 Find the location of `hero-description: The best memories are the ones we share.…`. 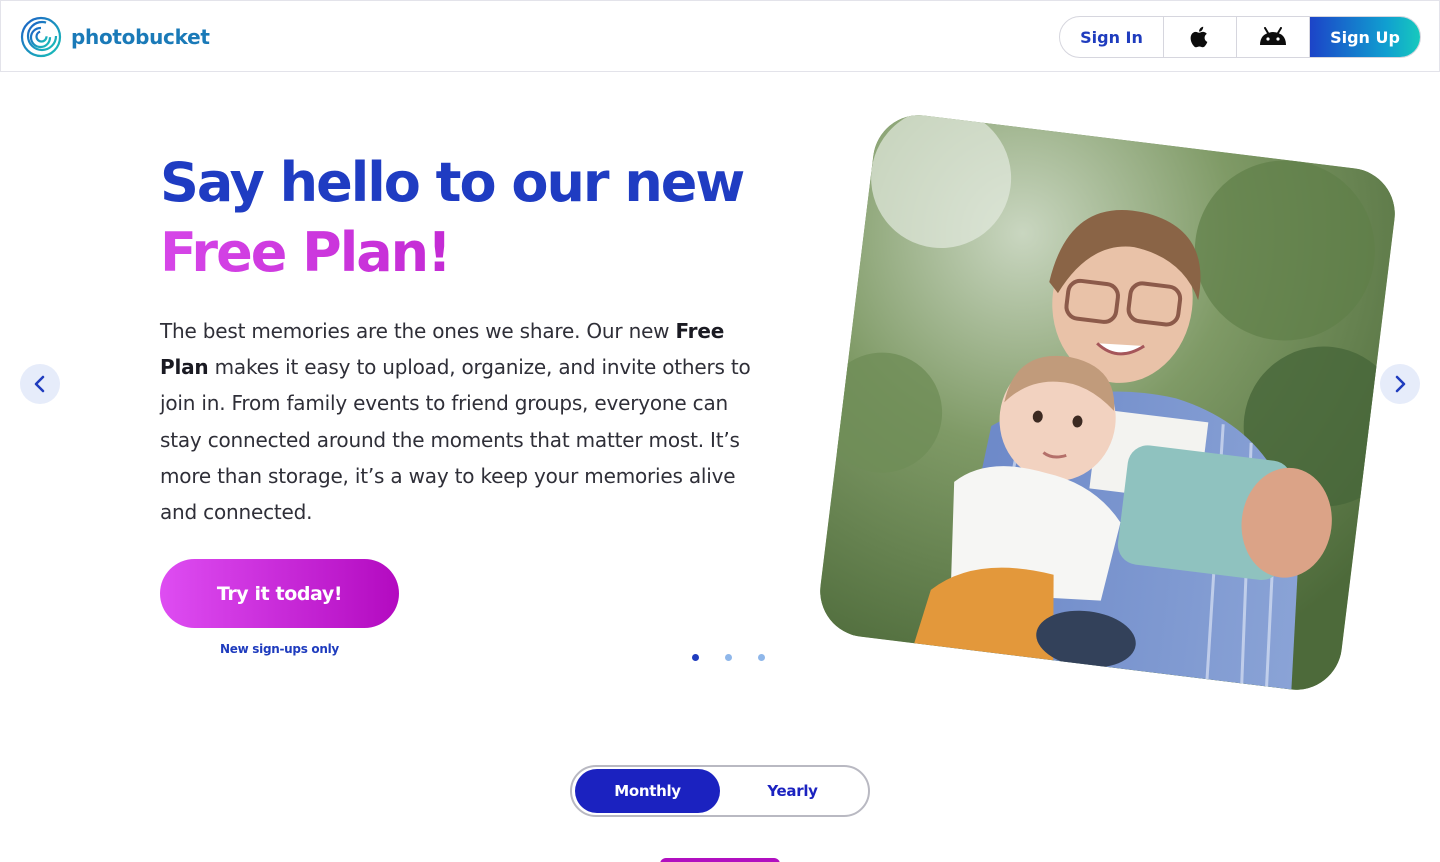

hero-description: The best memories are the ones we share.… is located at coordinates (460, 421).